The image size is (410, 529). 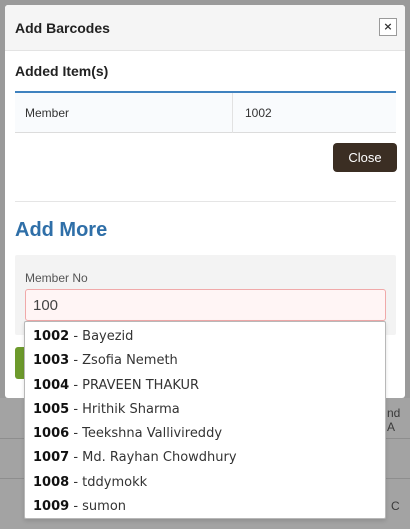 What do you see at coordinates (115, 482) in the screenshot?
I see `suggestion-name: tddymokk` at bounding box center [115, 482].